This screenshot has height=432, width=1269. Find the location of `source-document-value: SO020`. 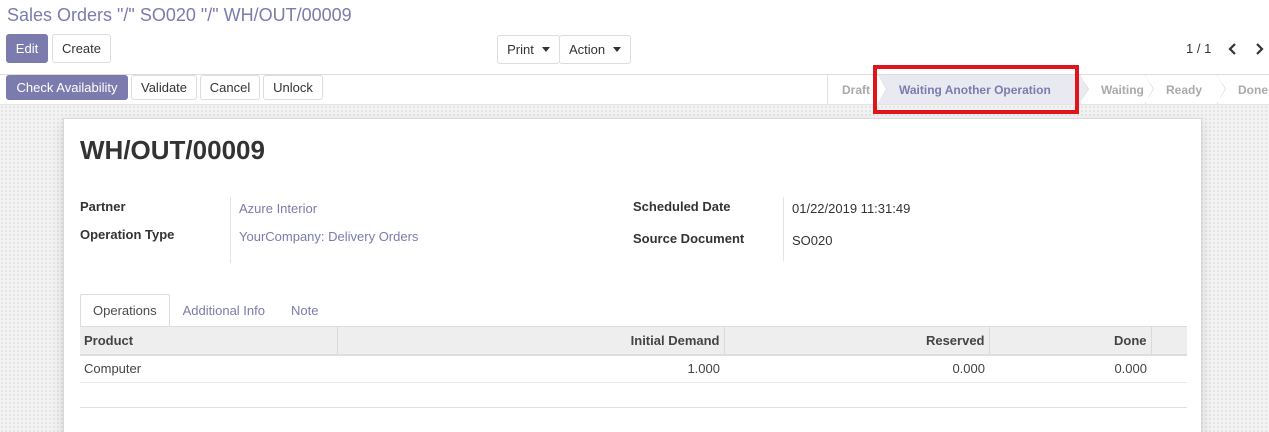

source-document-value: SO020 is located at coordinates (812, 240).